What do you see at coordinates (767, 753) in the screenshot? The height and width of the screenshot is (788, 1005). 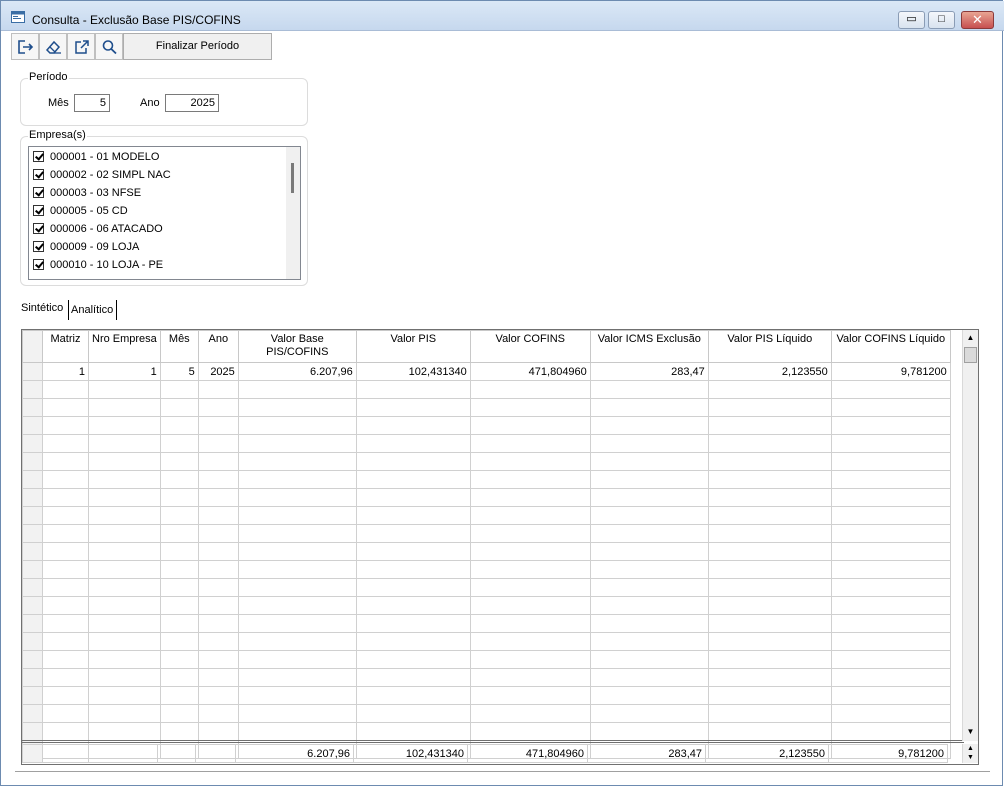 I see `total-valor-pis-liquido: 2,123550` at bounding box center [767, 753].